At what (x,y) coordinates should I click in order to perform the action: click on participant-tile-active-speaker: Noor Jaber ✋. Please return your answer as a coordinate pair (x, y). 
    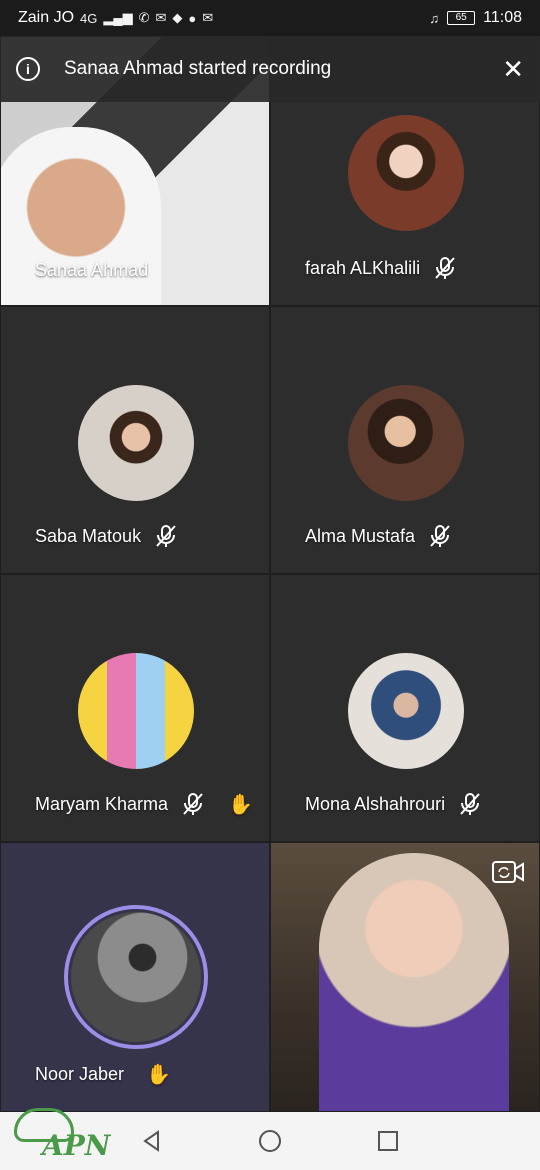
    Looking at the image, I should click on (135, 977).